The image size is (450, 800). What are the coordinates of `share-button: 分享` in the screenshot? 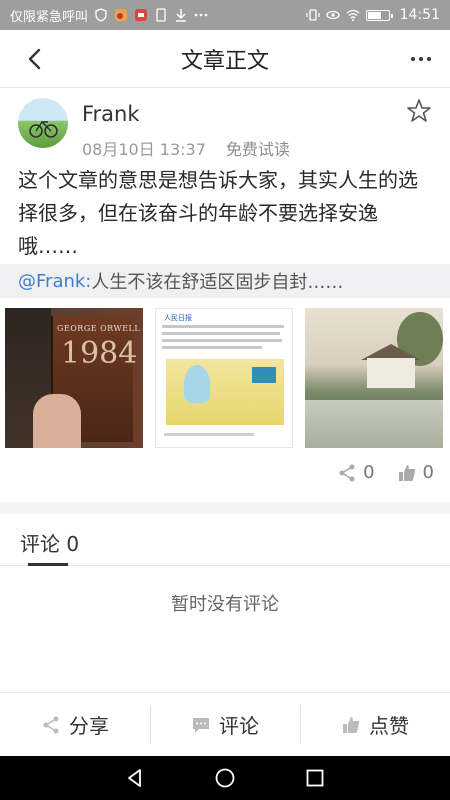 It's located at (75, 724).